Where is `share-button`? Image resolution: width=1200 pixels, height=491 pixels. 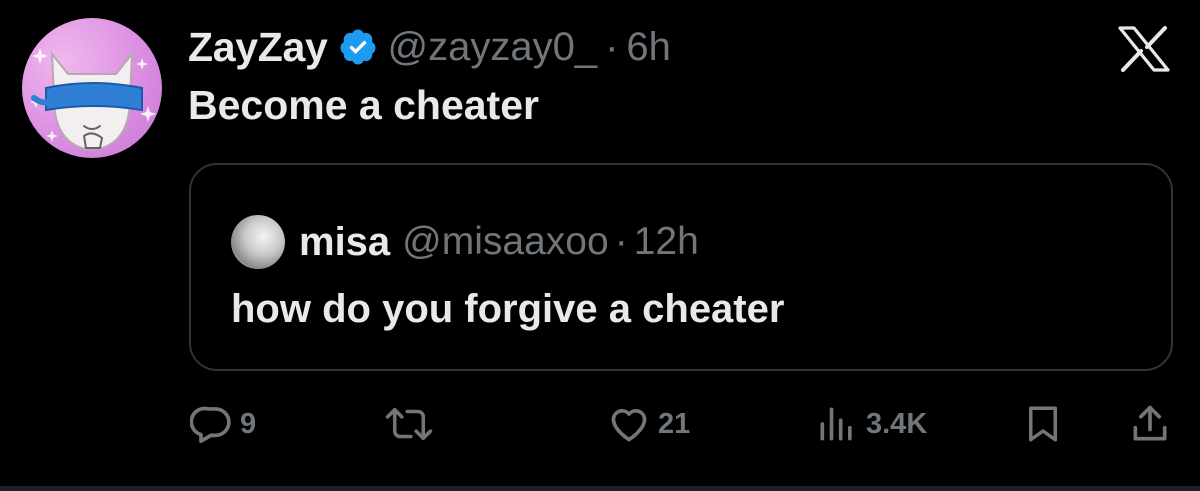 share-button is located at coordinates (1150, 424).